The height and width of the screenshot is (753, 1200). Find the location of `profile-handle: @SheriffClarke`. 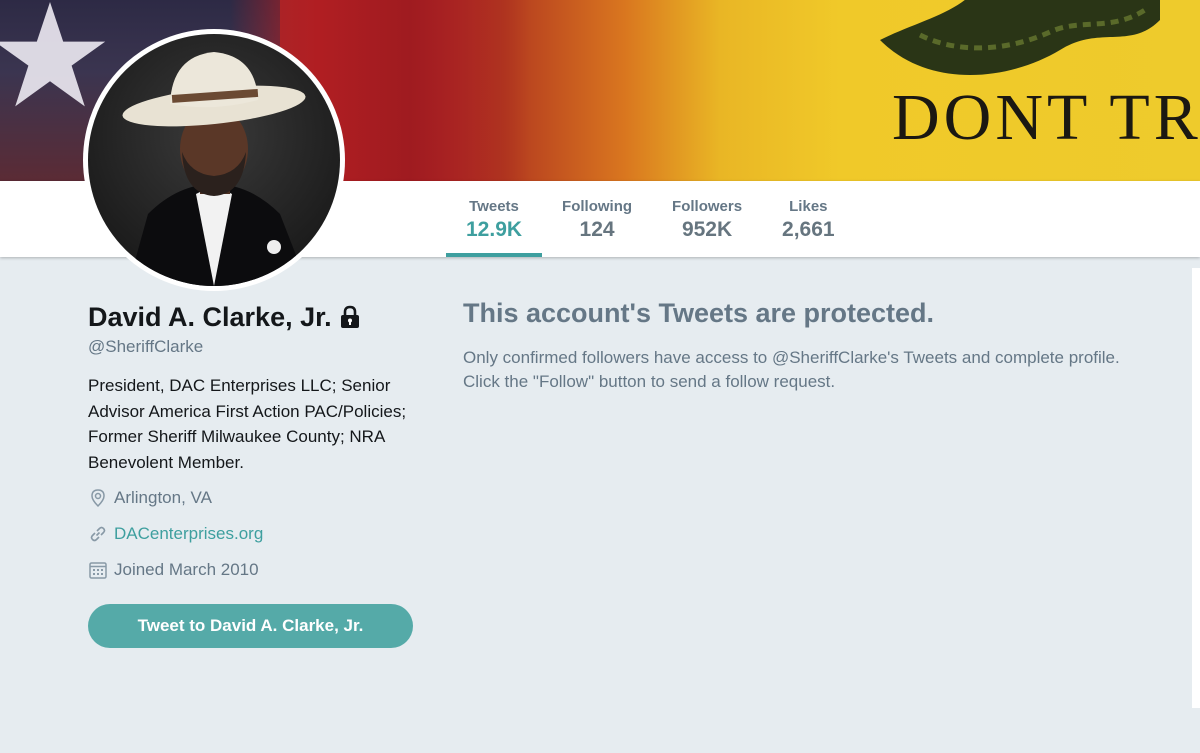

profile-handle: @SheriffClarke is located at coordinates (253, 347).